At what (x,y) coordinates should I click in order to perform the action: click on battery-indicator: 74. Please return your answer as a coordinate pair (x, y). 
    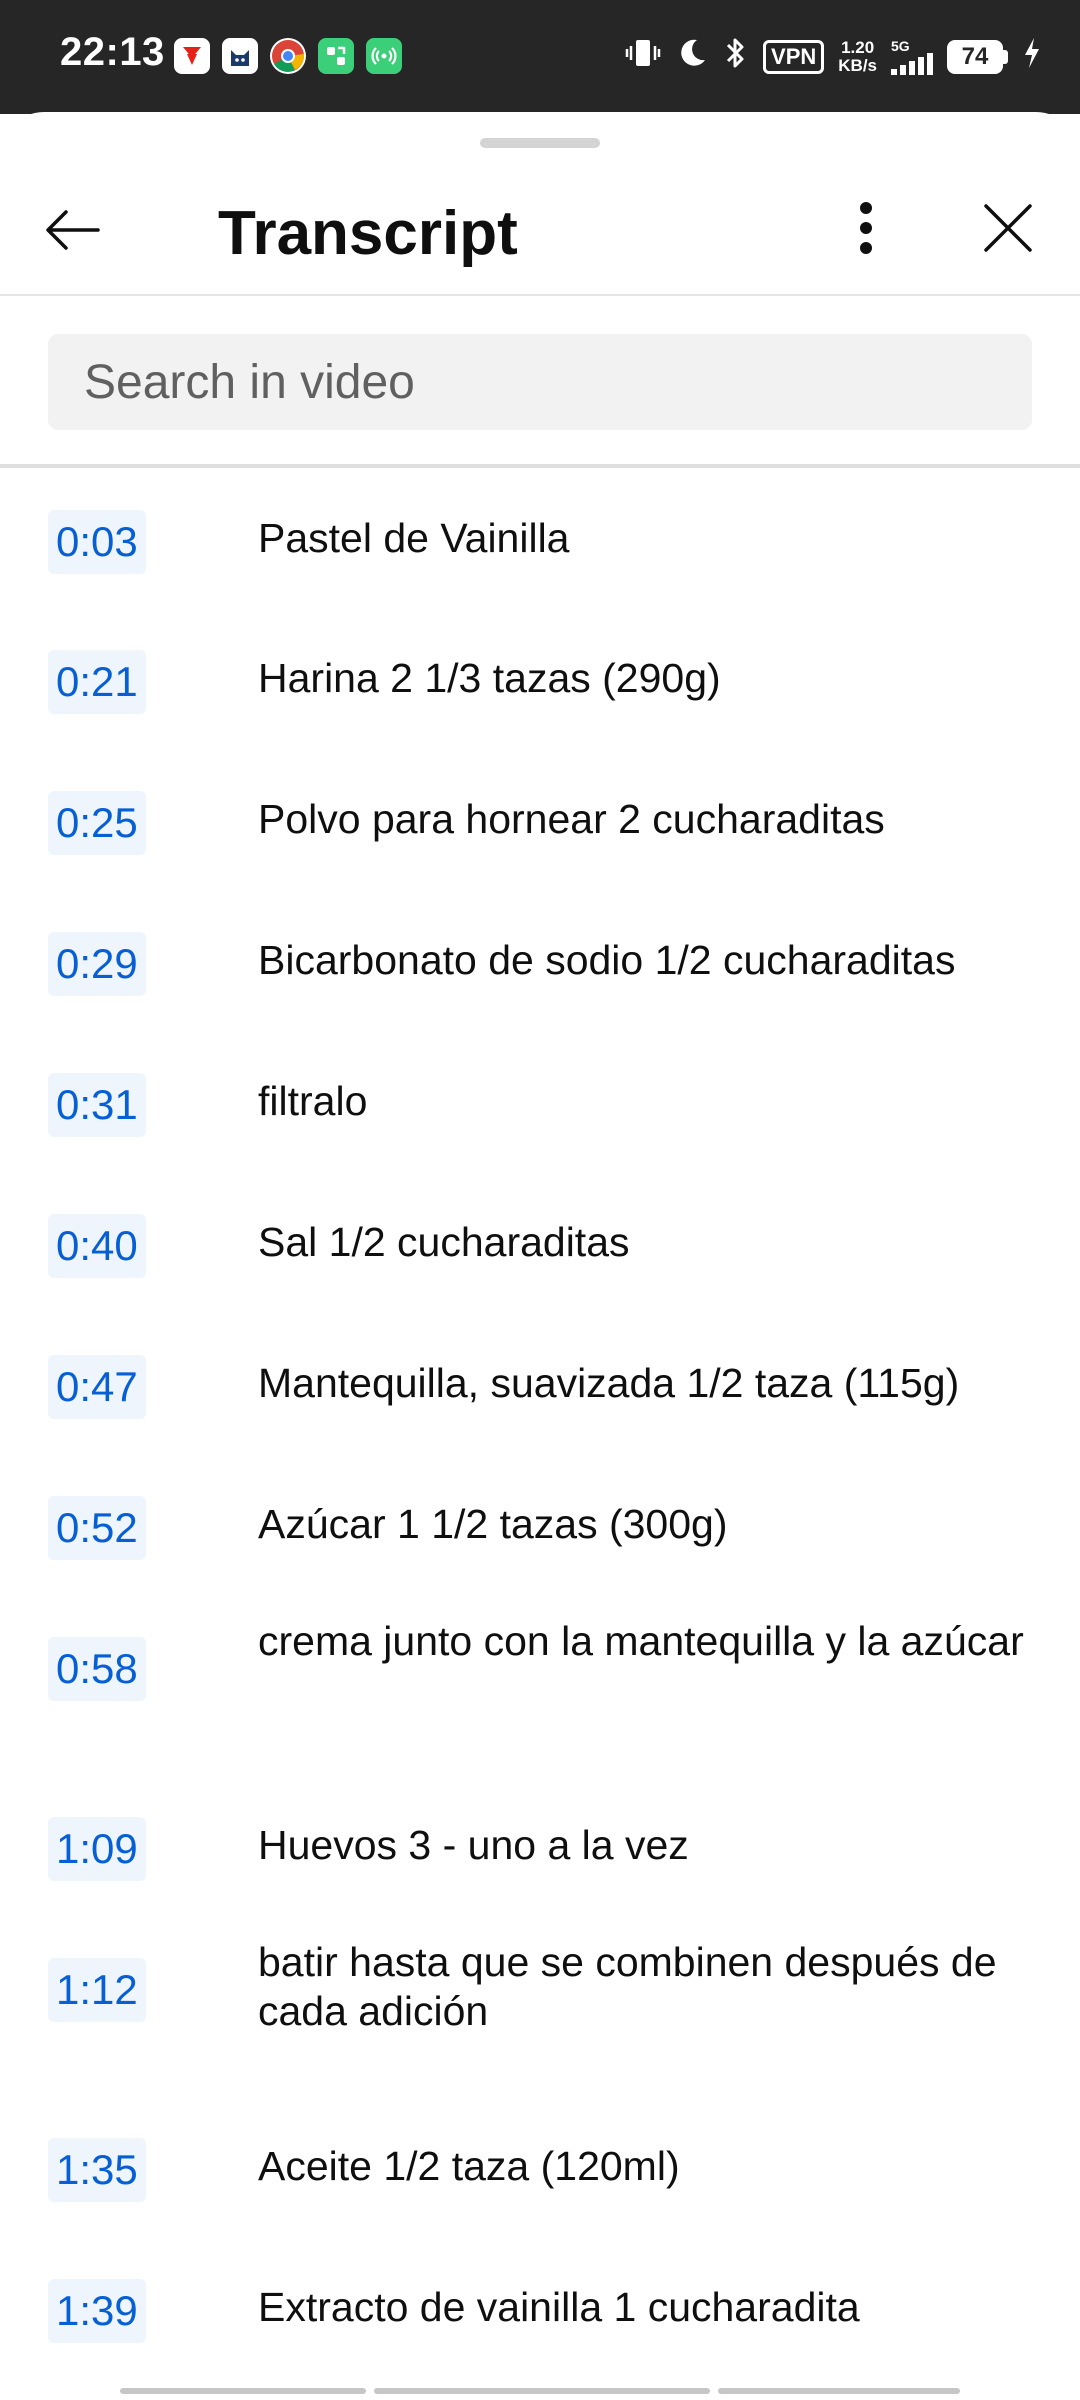
    Looking at the image, I should click on (977, 57).